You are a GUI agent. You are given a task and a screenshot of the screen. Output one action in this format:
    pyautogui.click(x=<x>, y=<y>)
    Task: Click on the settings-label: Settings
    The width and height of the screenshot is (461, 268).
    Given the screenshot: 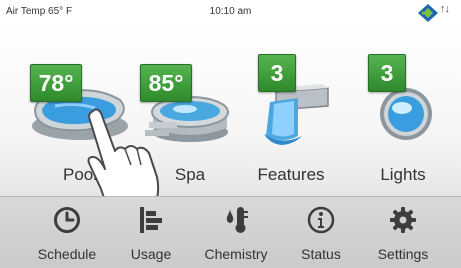 What is the action you would take?
    pyautogui.click(x=403, y=254)
    